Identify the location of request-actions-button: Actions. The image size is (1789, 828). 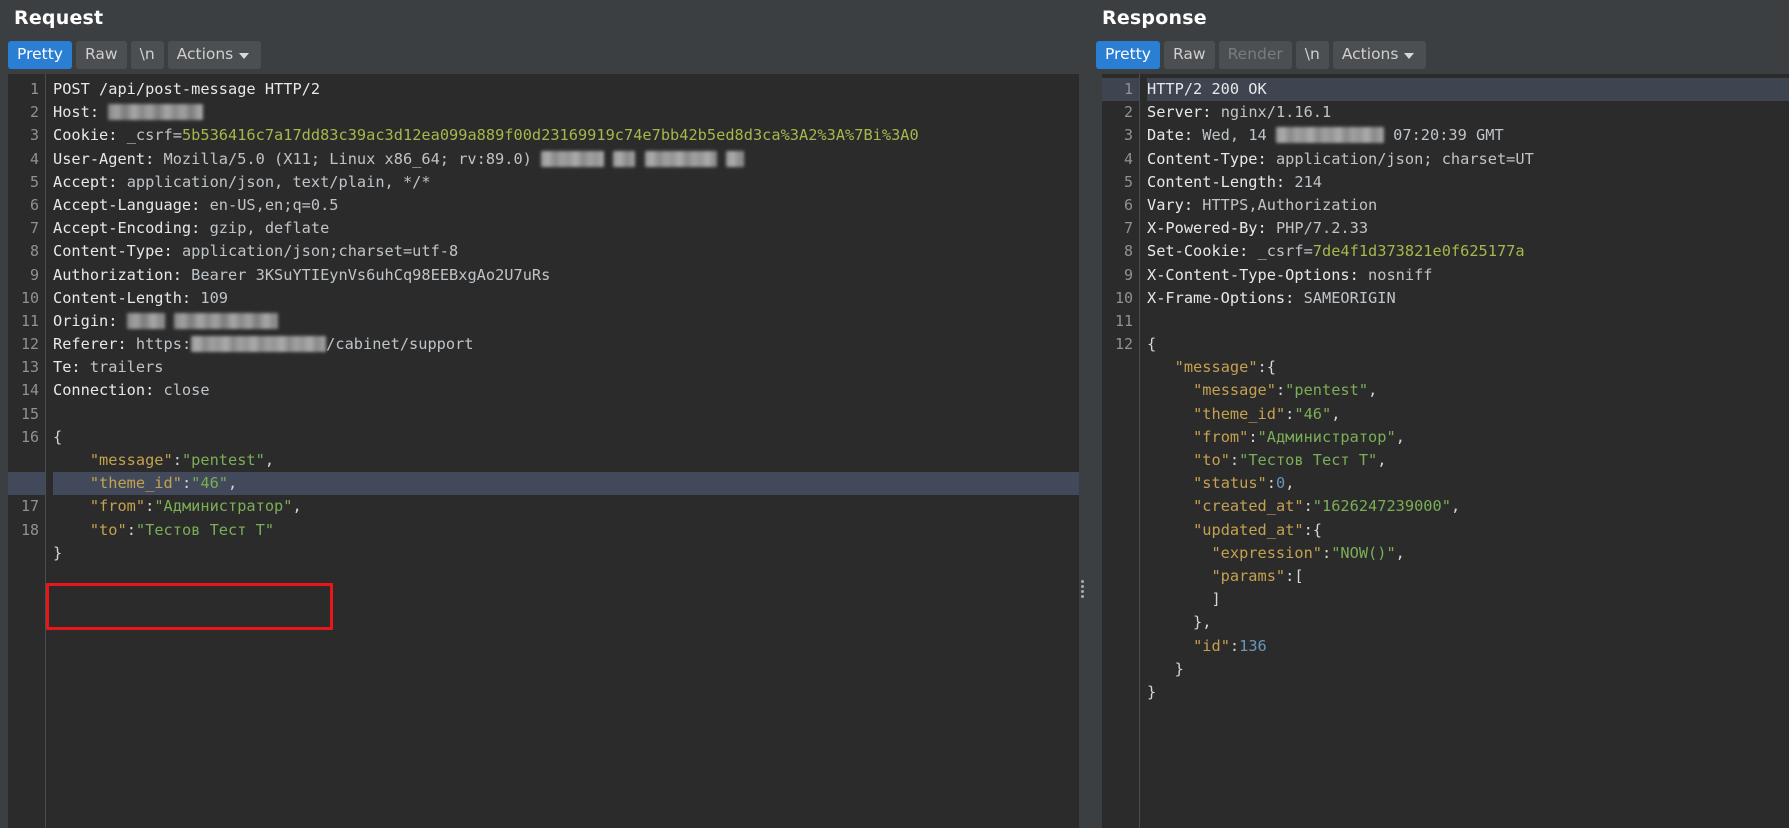
(214, 55).